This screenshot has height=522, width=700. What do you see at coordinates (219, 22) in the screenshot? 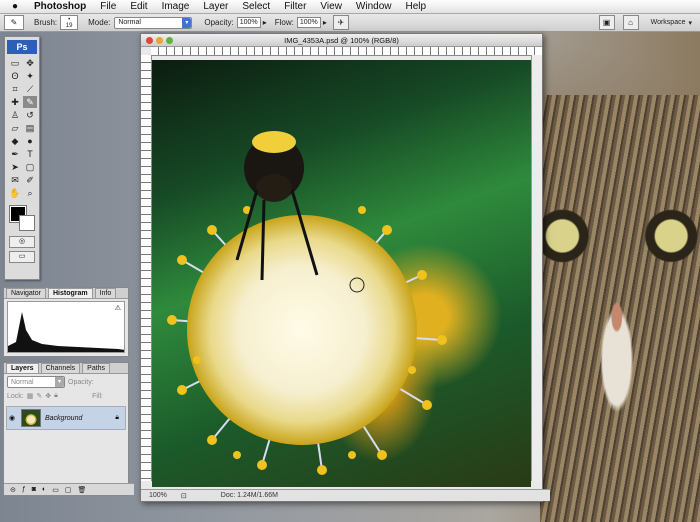
I see `opacity-label: Opacity:` at bounding box center [219, 22].